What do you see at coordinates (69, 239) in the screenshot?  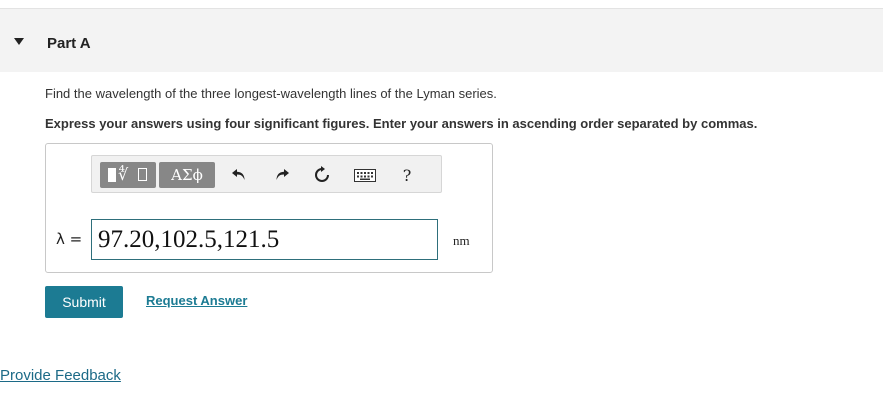 I see `variable-label: λ =` at bounding box center [69, 239].